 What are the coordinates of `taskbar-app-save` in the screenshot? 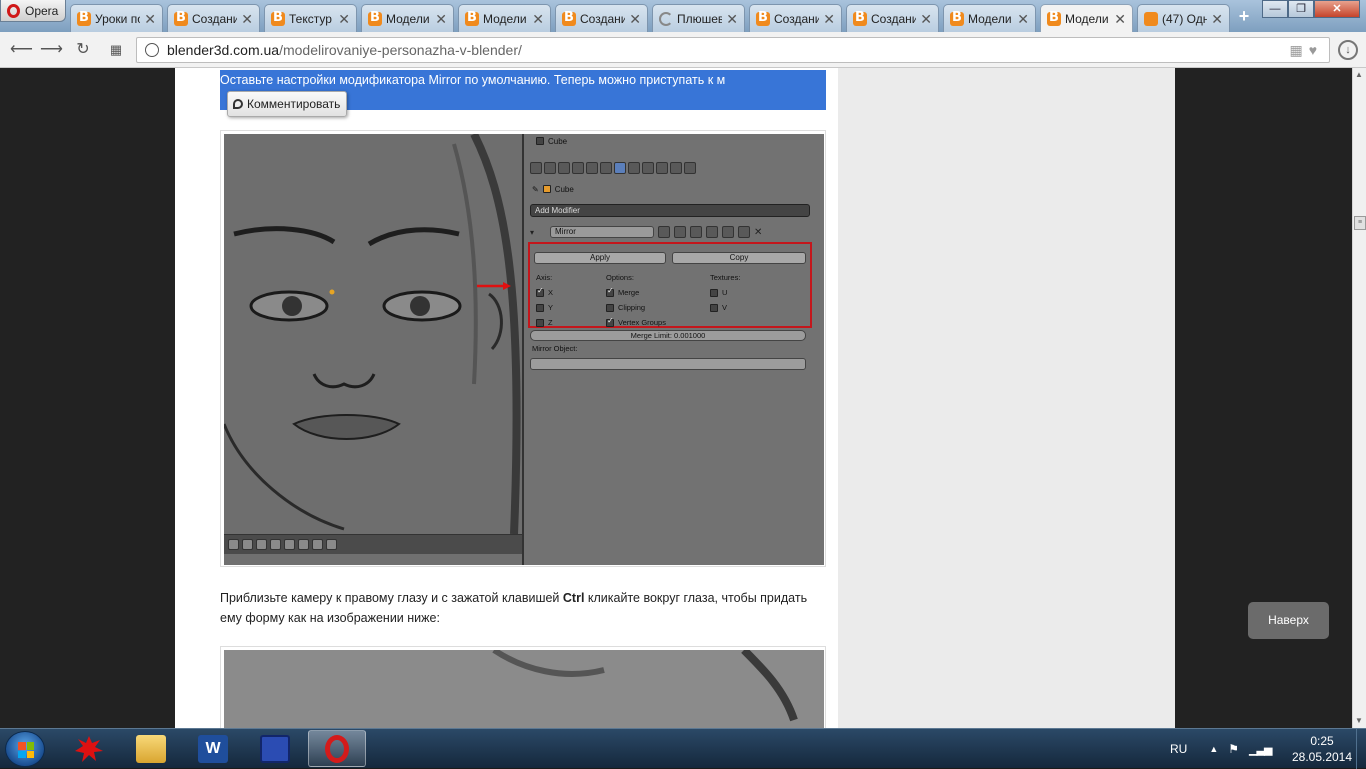 It's located at (275, 748).